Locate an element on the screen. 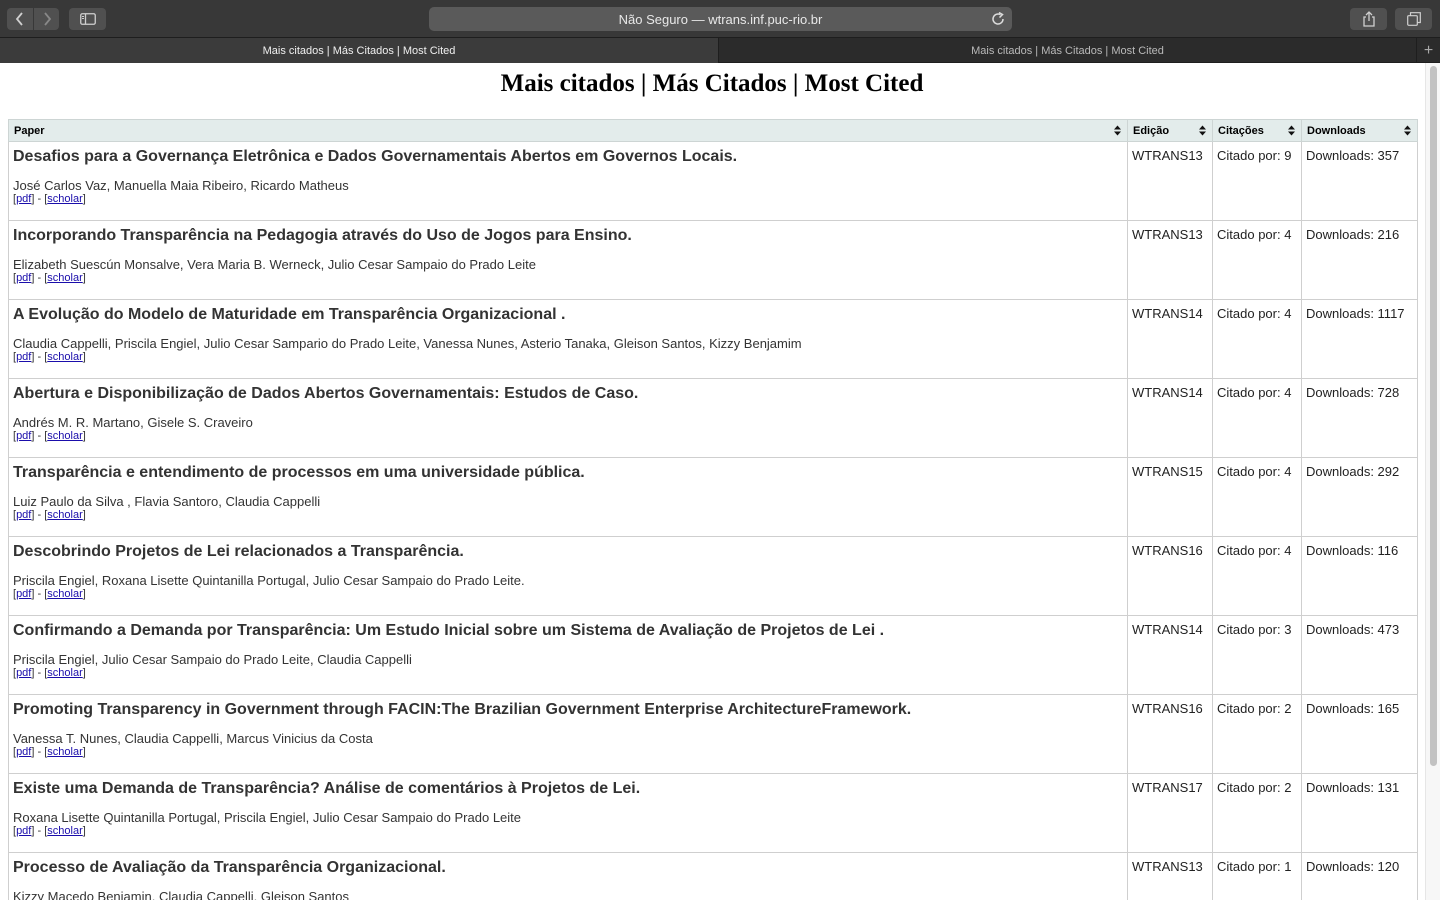  reload-icon is located at coordinates (998, 19).